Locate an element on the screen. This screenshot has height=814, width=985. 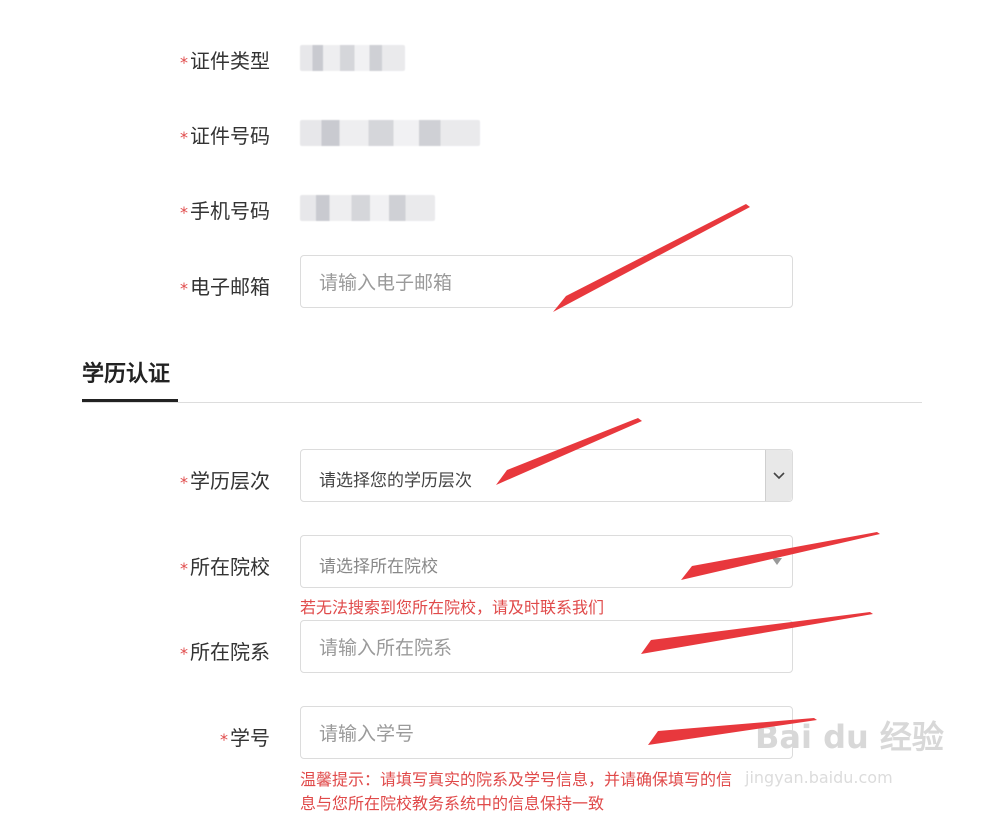
student-id-label: * 学号 is located at coordinates (245, 738).